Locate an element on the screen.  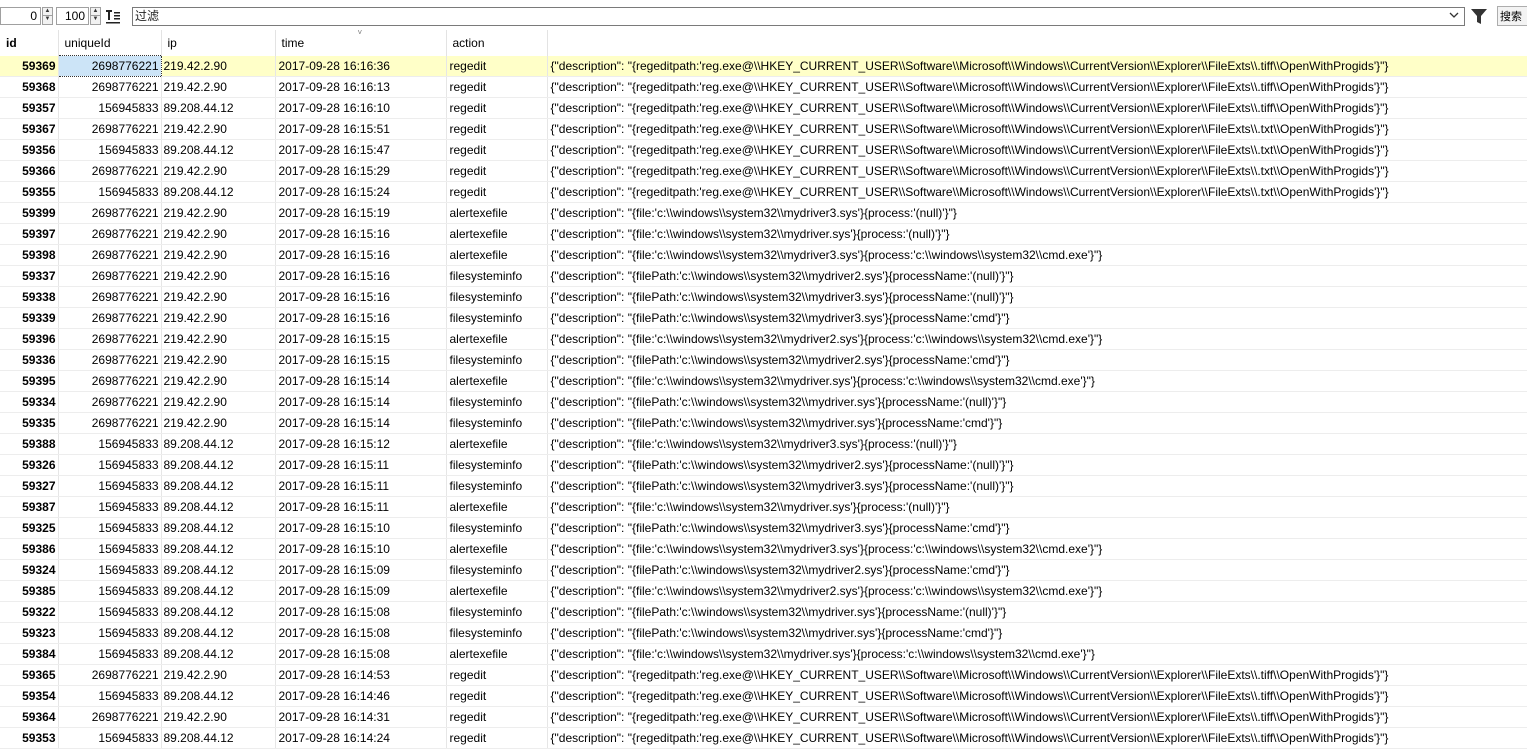
time-cell: 2017-09-28 16:15:10 is located at coordinates (361, 549).